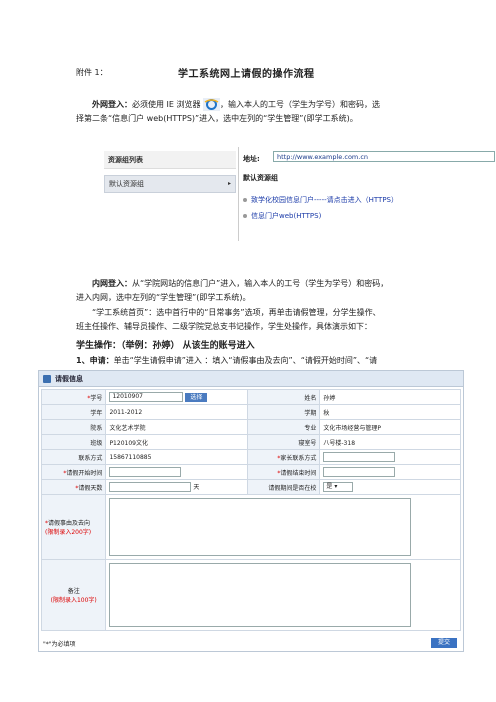  I want to click on table-row: *学号 12010907 选择 姓名 孙婷, so click(250, 397).